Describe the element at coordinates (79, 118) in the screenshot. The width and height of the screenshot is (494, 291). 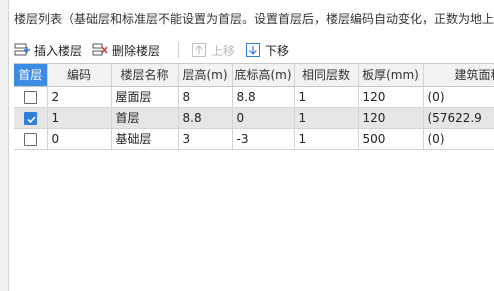
I see `code-cell: 1` at that location.